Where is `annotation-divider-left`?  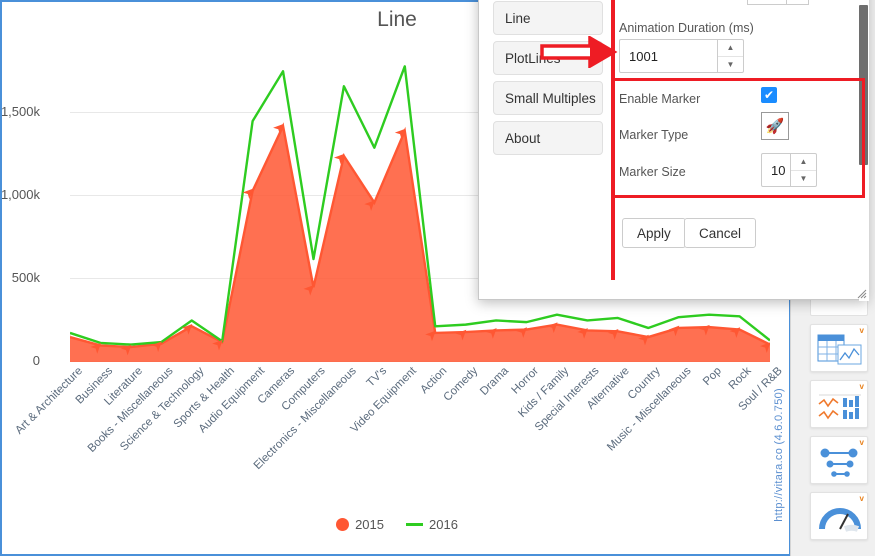 annotation-divider-left is located at coordinates (613, 140).